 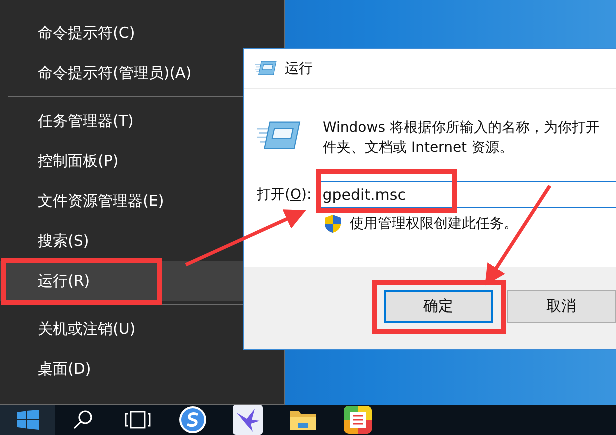 I want to click on dialog-title: 运行, so click(x=299, y=69).